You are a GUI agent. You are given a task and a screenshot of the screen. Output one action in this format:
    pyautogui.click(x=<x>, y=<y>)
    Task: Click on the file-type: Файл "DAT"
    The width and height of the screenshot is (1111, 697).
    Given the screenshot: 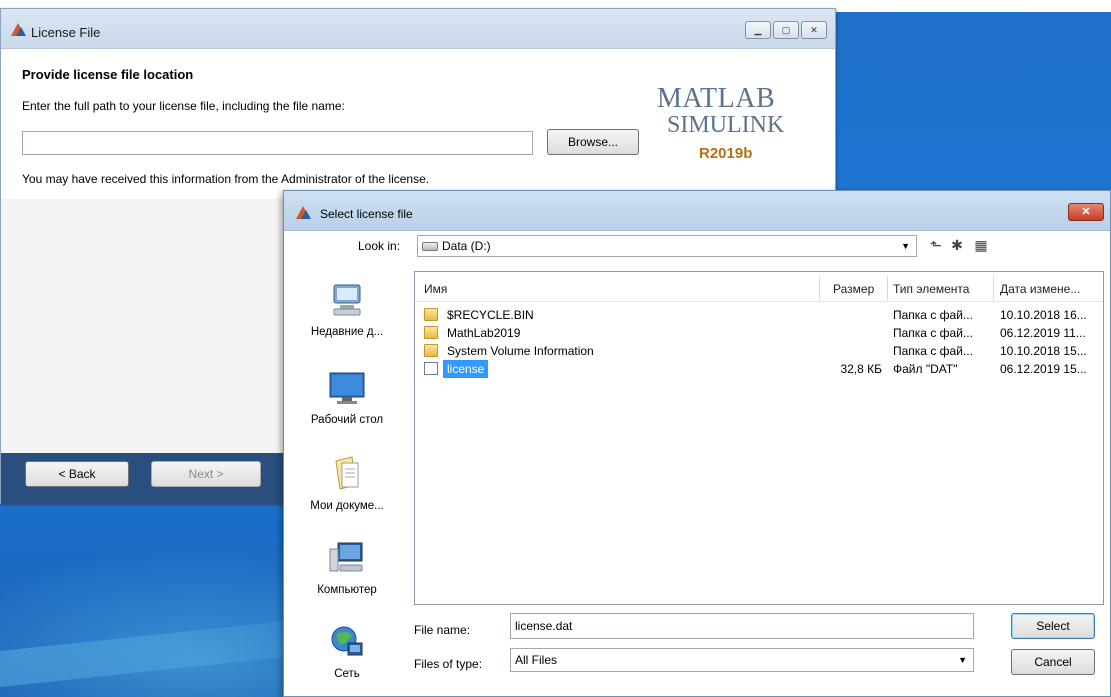 What is the action you would take?
    pyautogui.click(x=925, y=369)
    